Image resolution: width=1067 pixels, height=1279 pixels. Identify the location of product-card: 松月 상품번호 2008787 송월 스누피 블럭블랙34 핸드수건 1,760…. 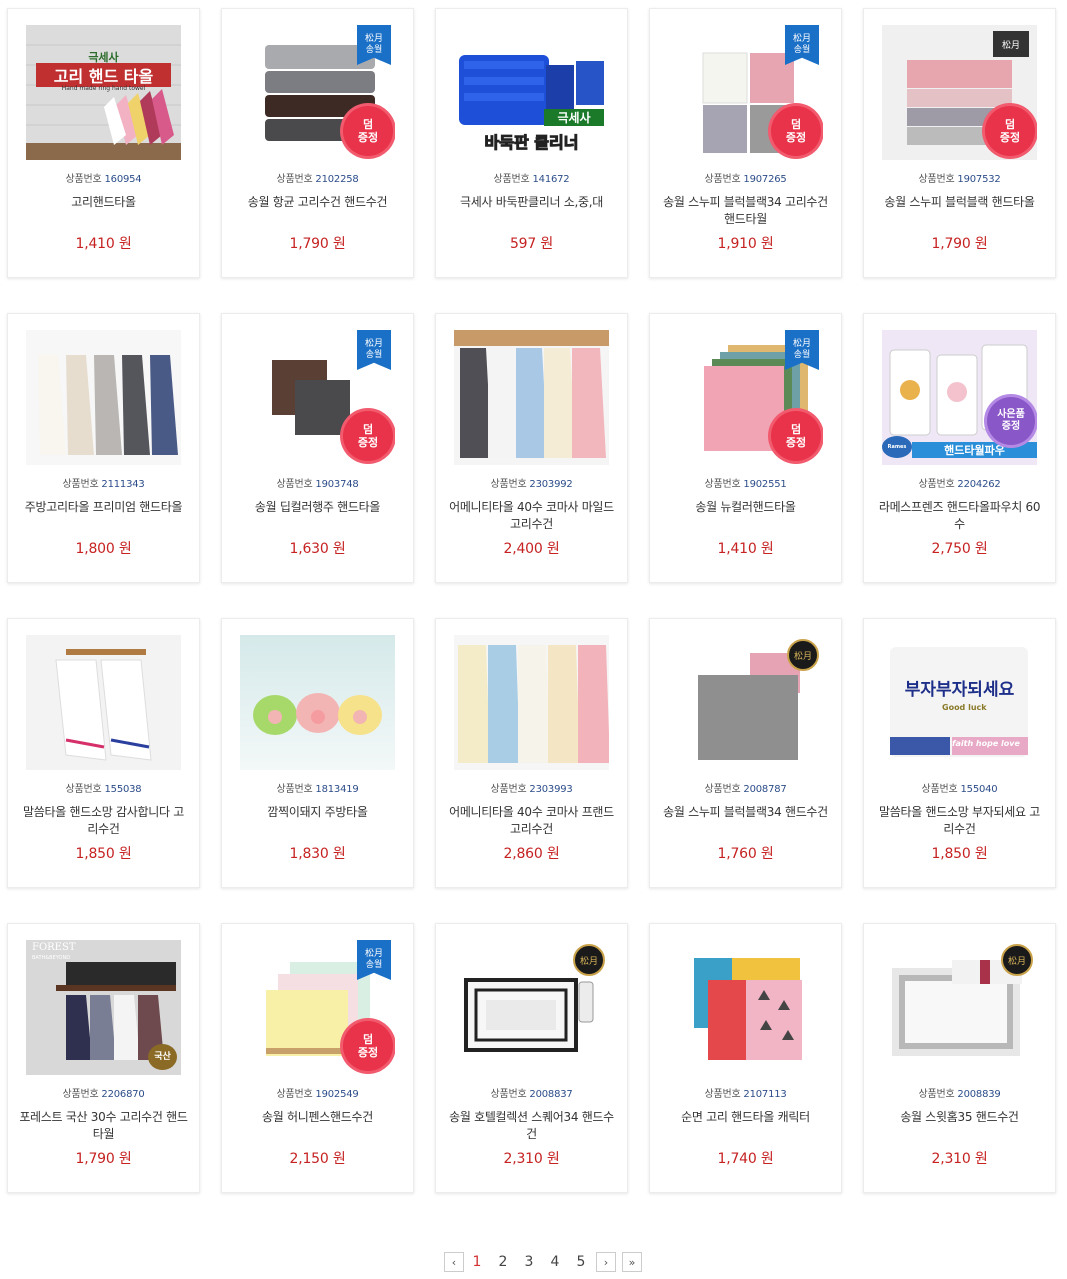
(745, 753).